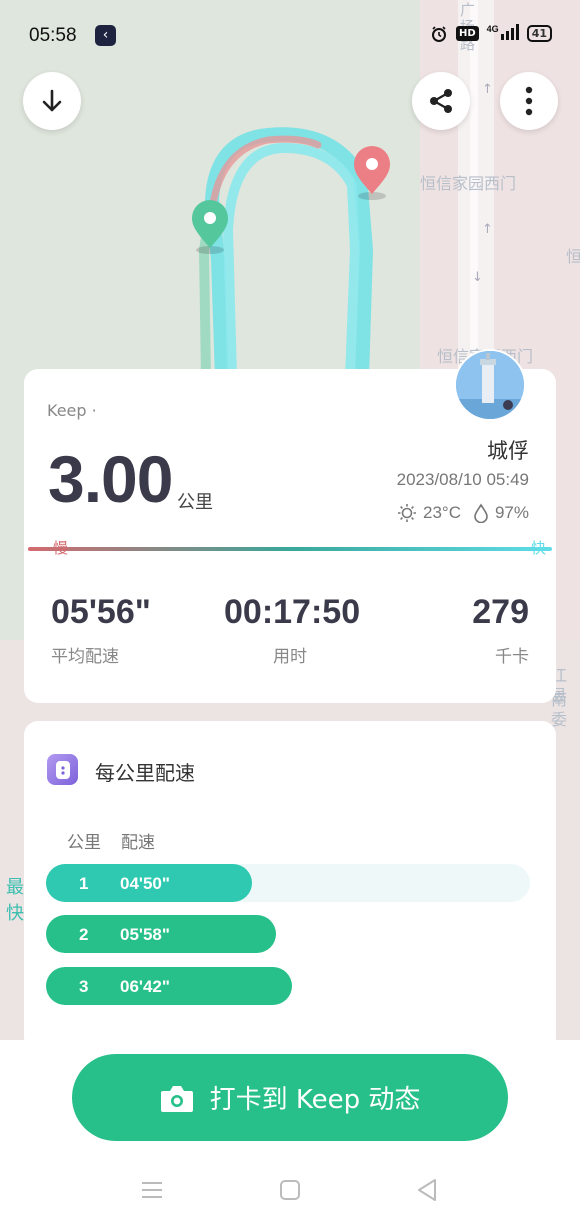 Image resolution: width=580 pixels, height=1225 pixels. What do you see at coordinates (290, 549) in the screenshot?
I see `speed-gradient-bar` at bounding box center [290, 549].